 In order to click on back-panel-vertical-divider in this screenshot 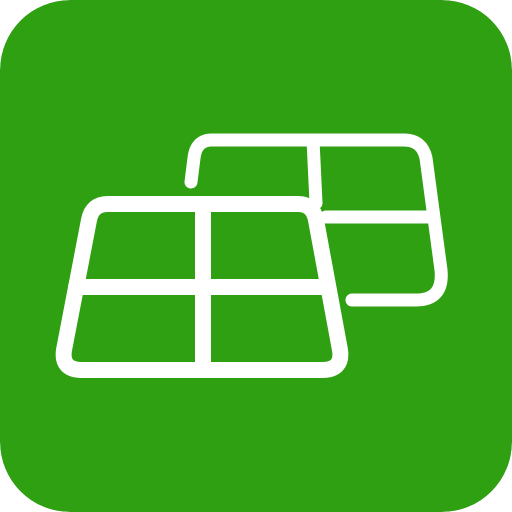, I will do `click(314, 171)`.